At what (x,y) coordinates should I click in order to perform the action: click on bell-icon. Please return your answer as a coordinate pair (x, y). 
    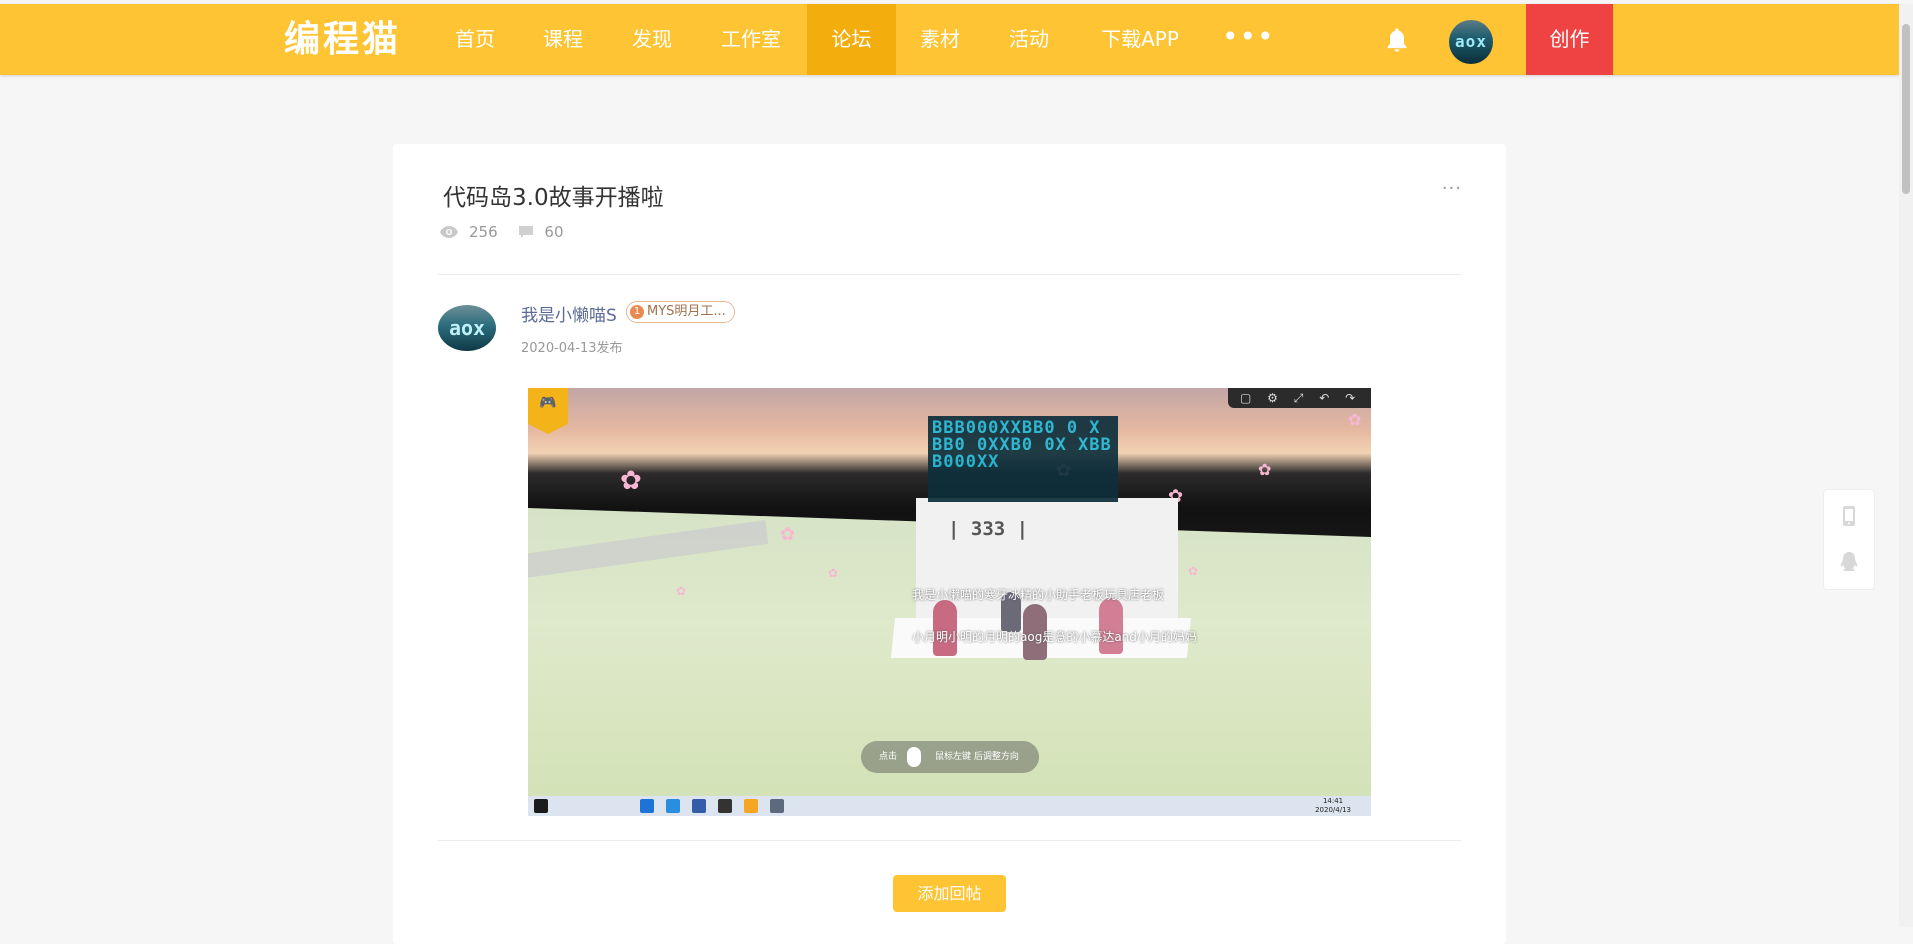
    Looking at the image, I should click on (1397, 40).